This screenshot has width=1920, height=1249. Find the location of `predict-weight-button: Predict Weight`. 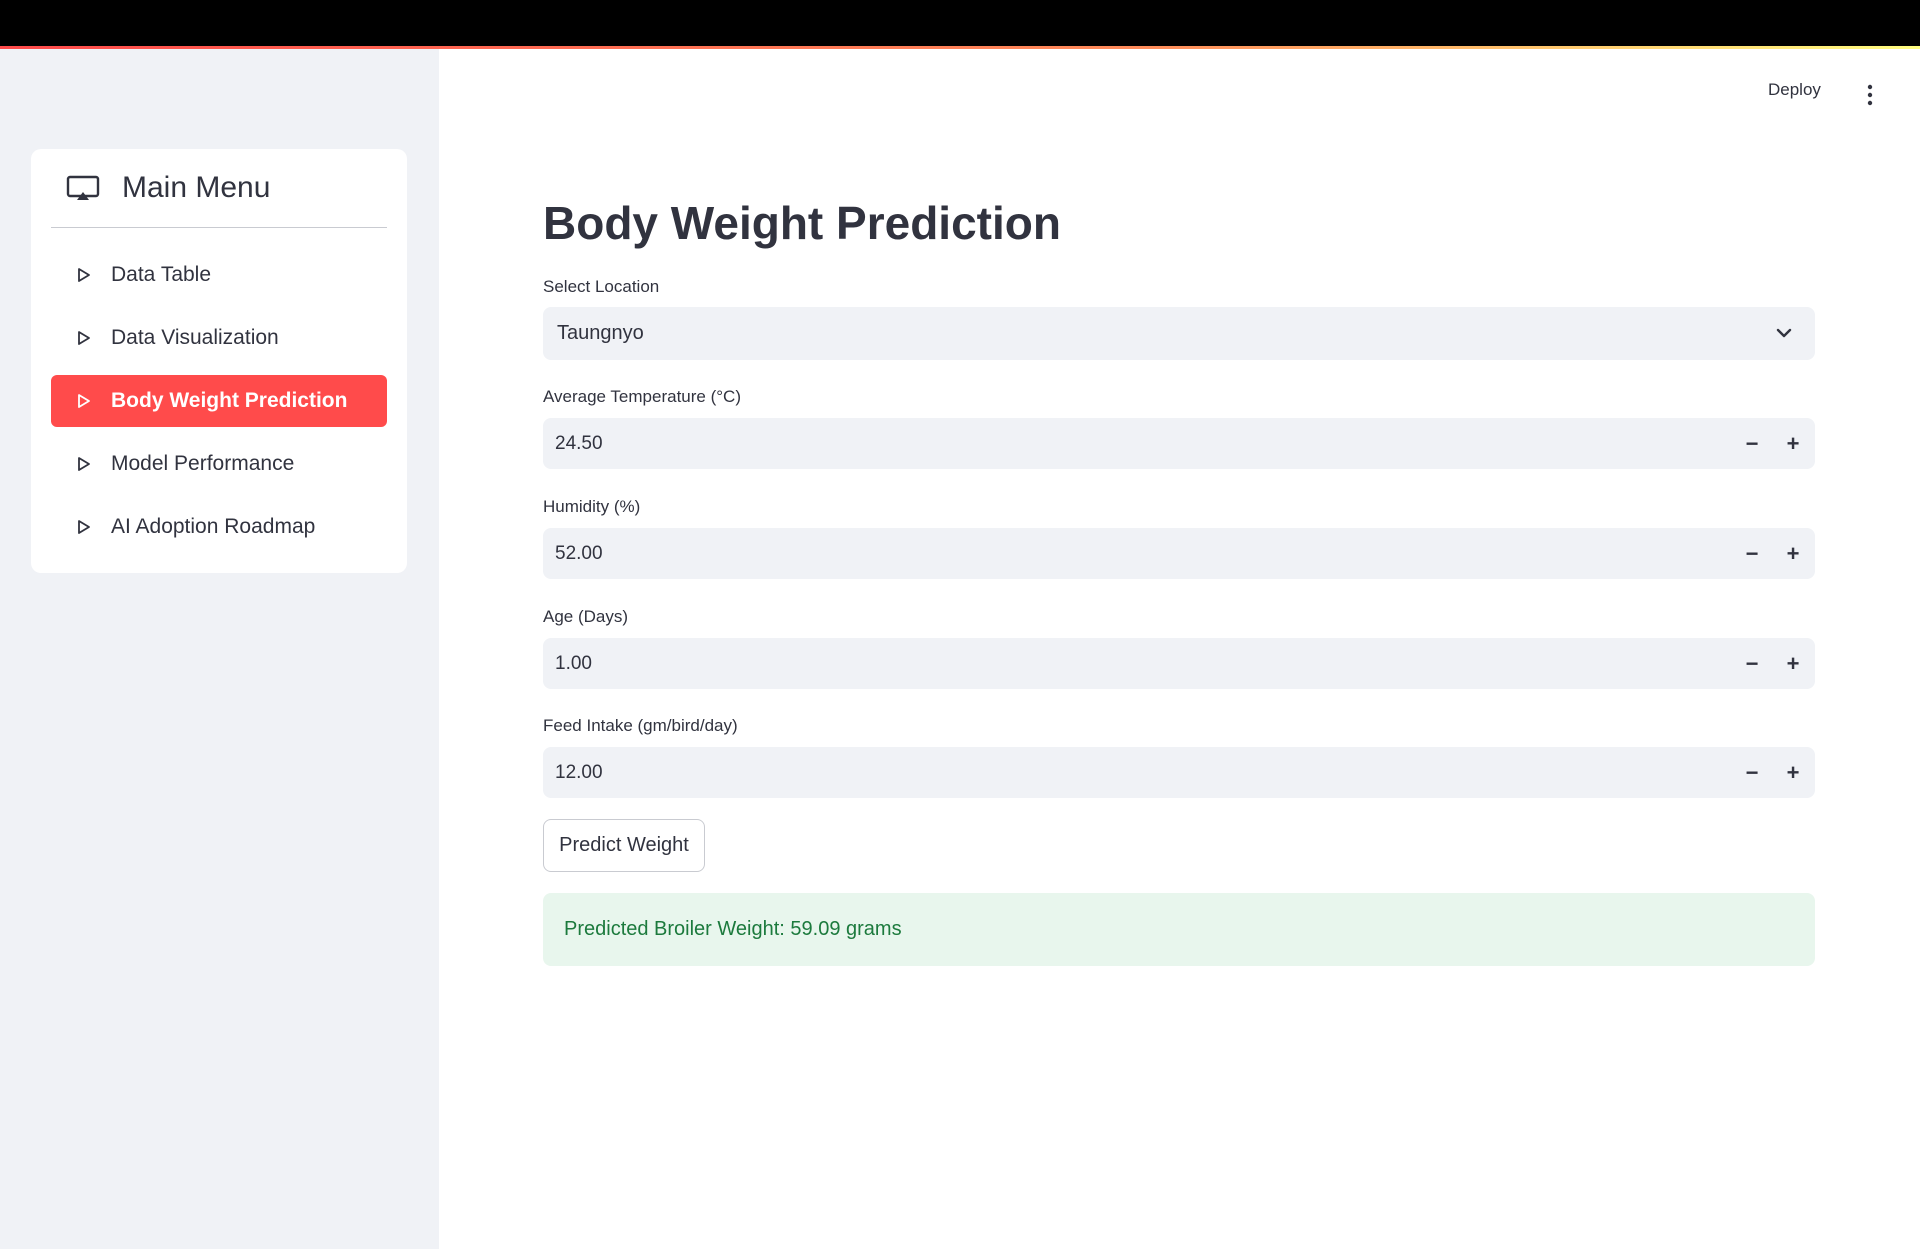

predict-weight-button: Predict Weight is located at coordinates (624, 845).